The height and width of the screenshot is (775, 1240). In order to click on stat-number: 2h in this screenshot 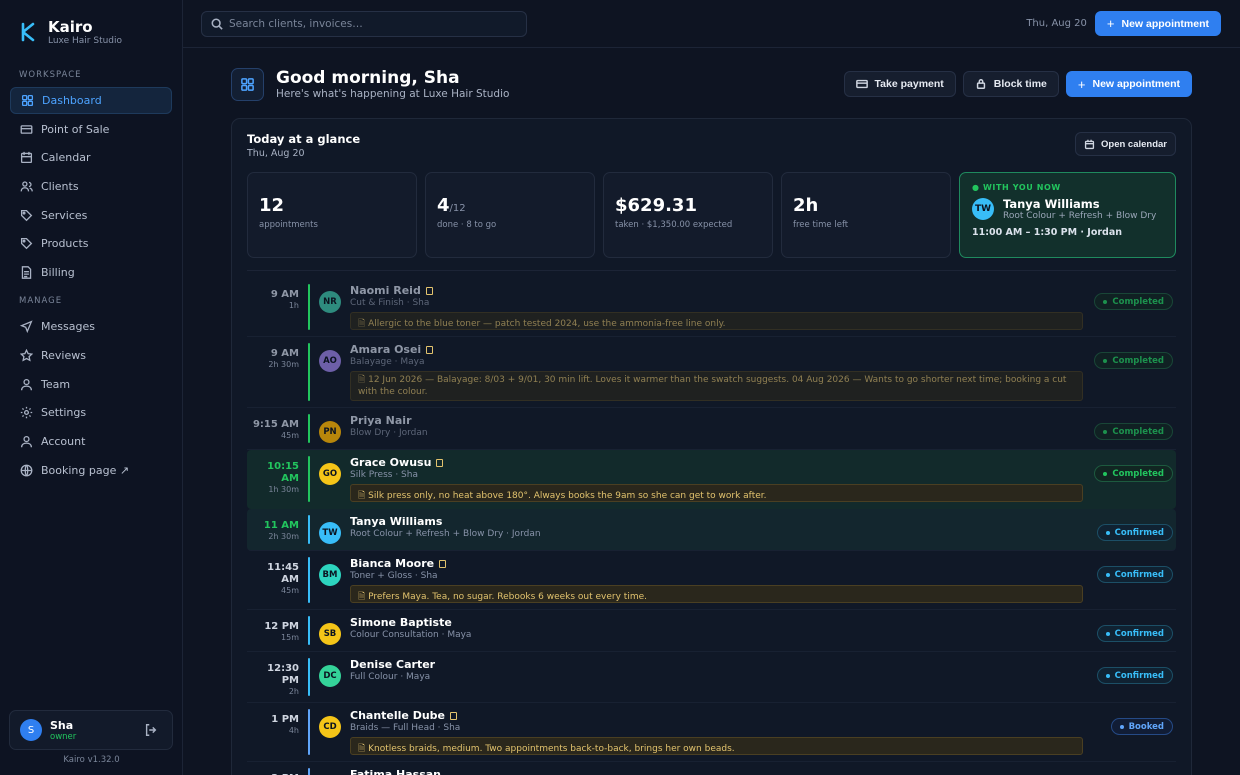, I will do `click(806, 205)`.